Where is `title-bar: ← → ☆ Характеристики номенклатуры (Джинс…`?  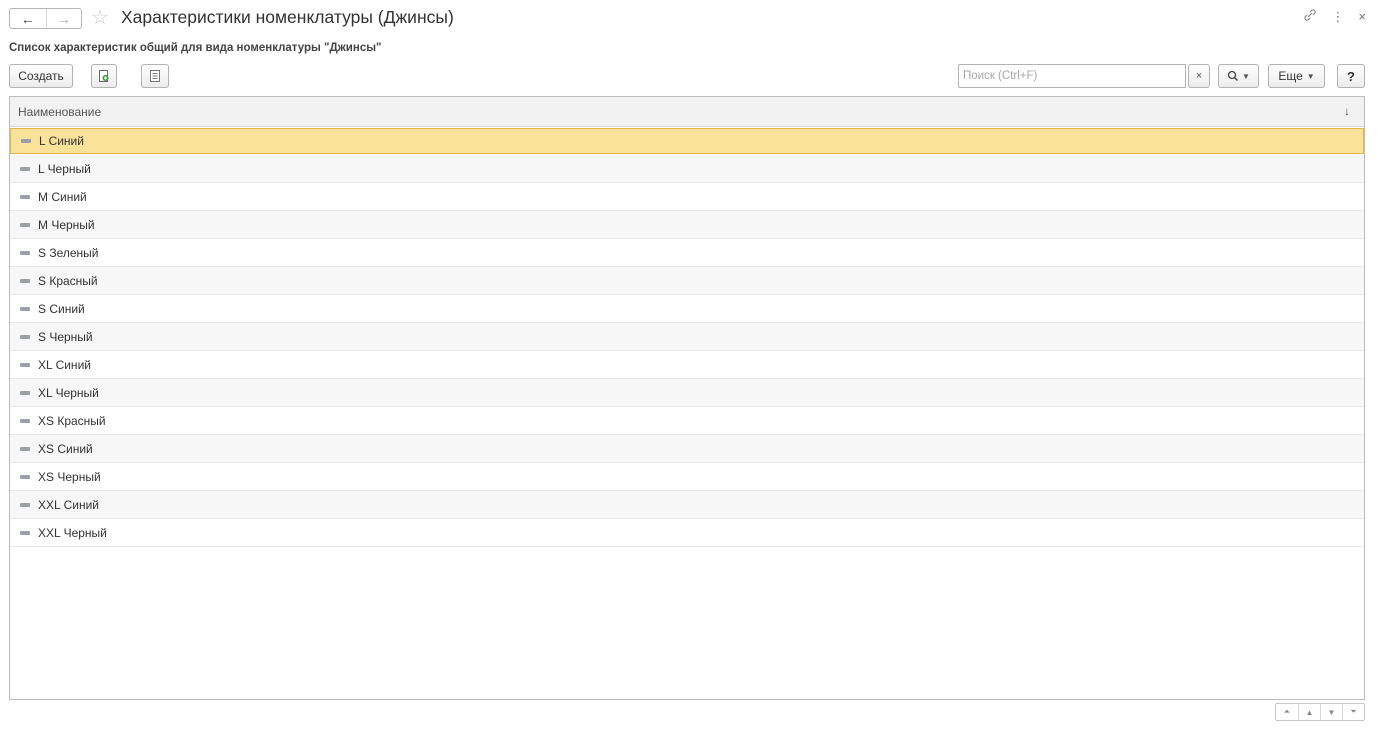
title-bar: ← → ☆ Характеристики номенклатуры (Джинс… is located at coordinates (690, 18).